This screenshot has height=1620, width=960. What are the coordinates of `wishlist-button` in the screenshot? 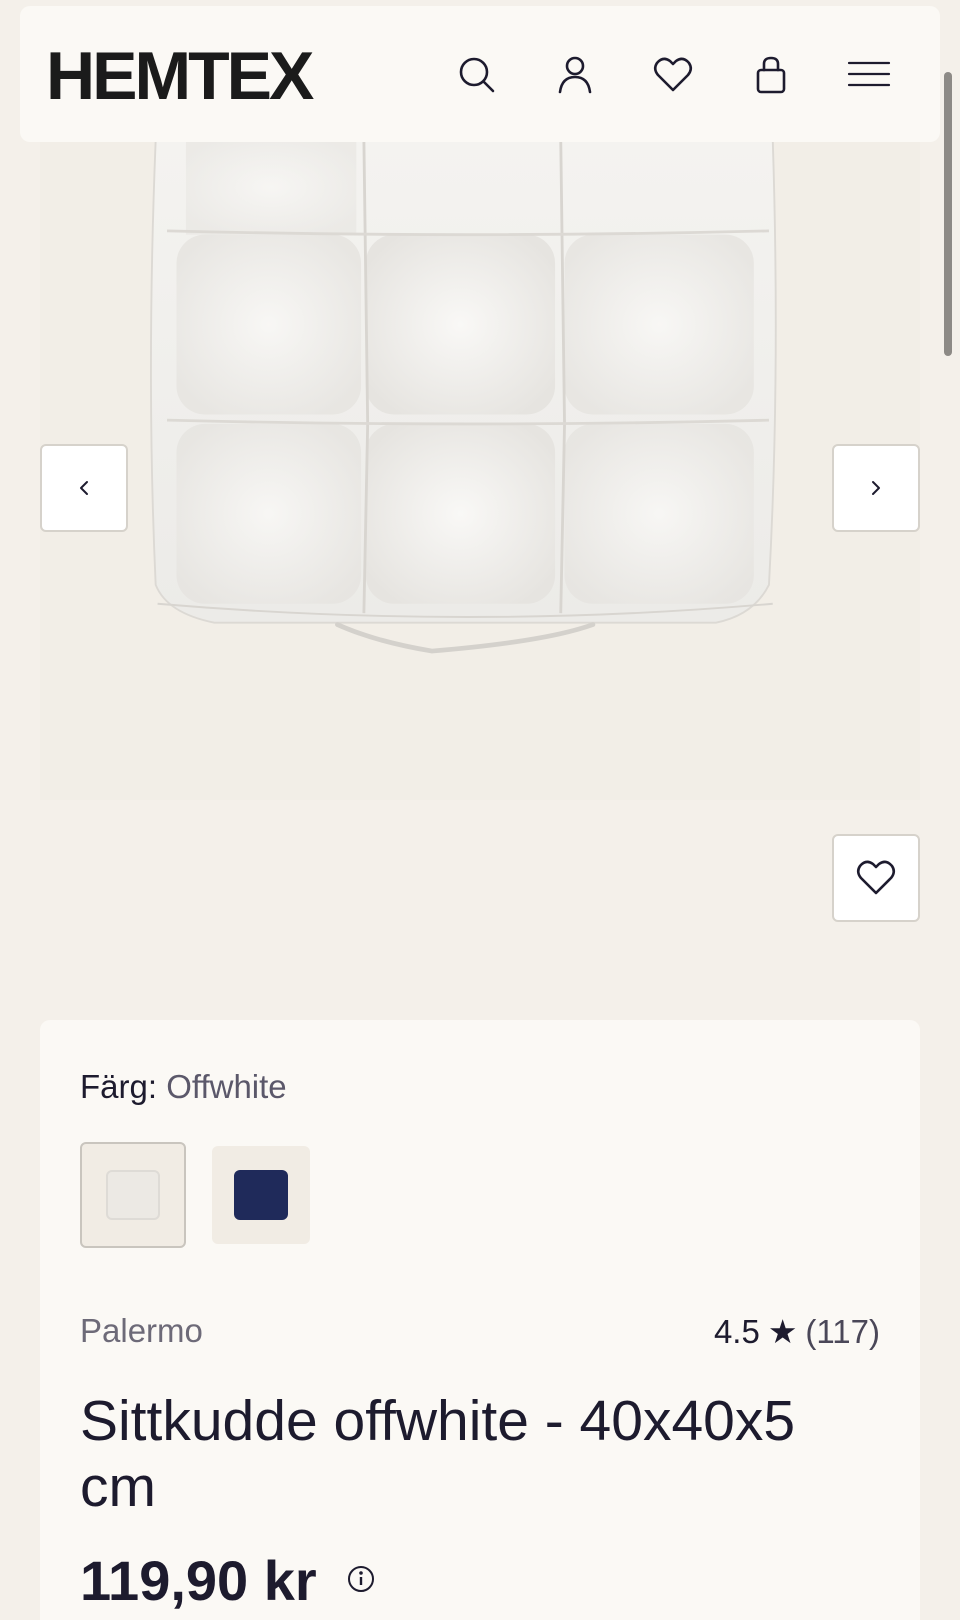 It's located at (673, 75).